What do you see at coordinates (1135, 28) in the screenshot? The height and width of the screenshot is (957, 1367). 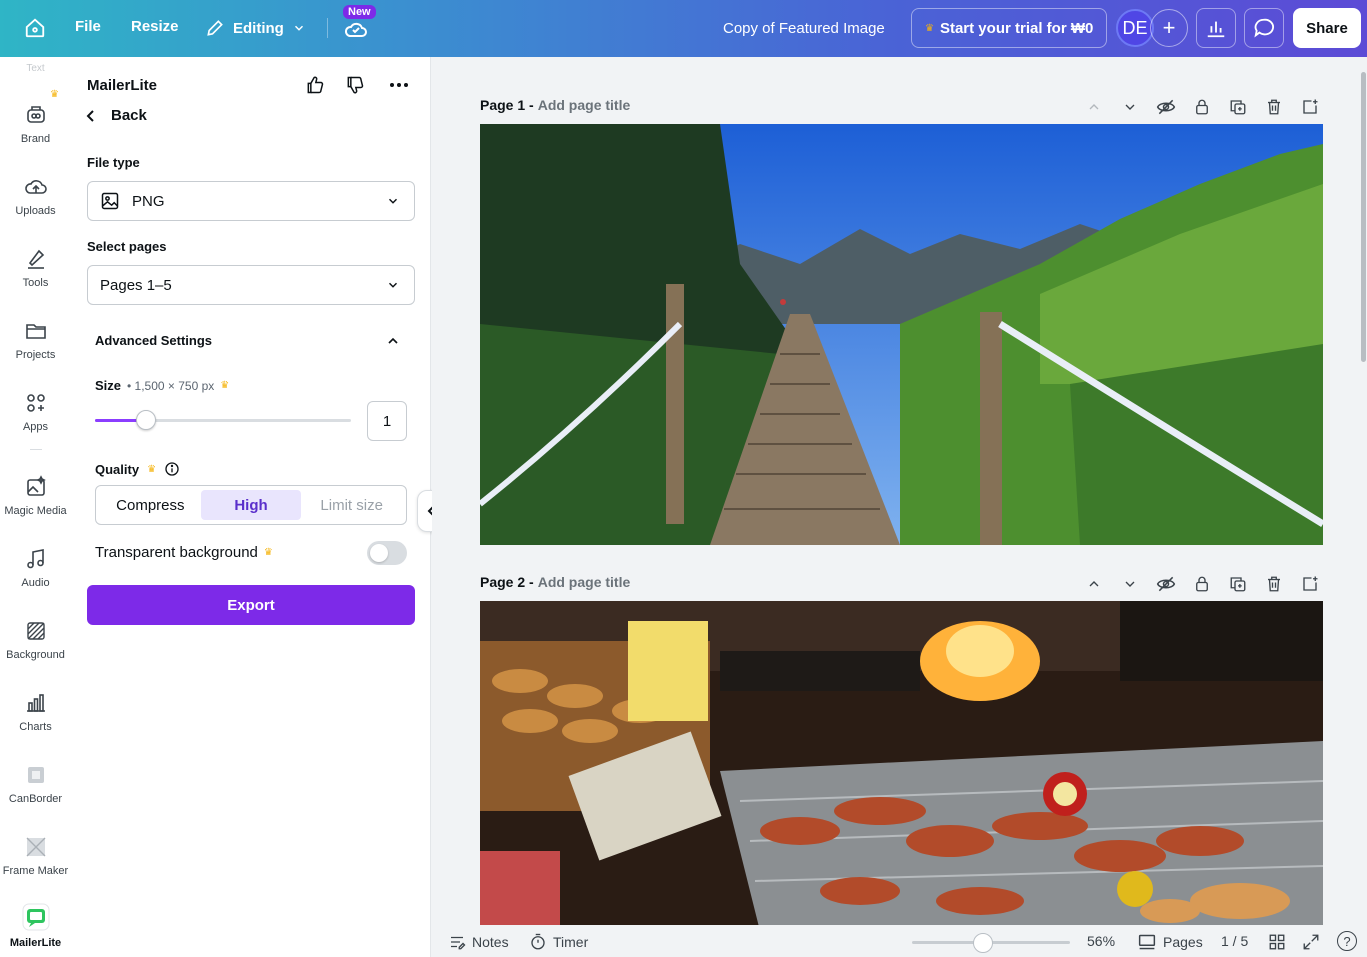 I see `avatar: DE` at bounding box center [1135, 28].